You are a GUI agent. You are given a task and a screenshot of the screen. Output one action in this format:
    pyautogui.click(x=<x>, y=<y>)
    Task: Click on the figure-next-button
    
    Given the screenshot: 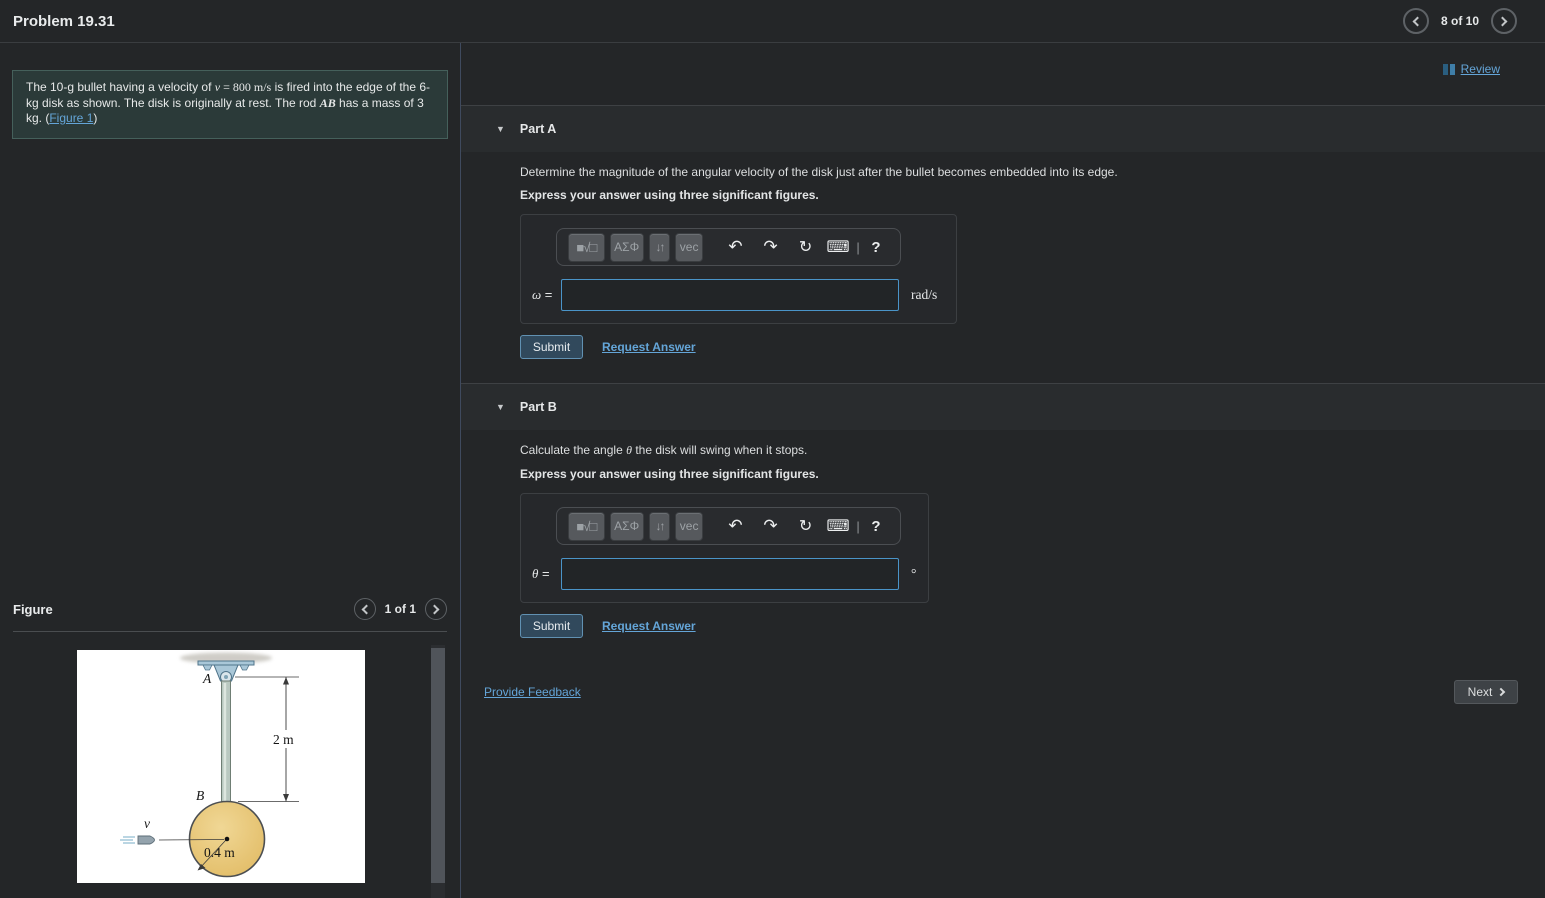 What is the action you would take?
    pyautogui.click(x=436, y=609)
    